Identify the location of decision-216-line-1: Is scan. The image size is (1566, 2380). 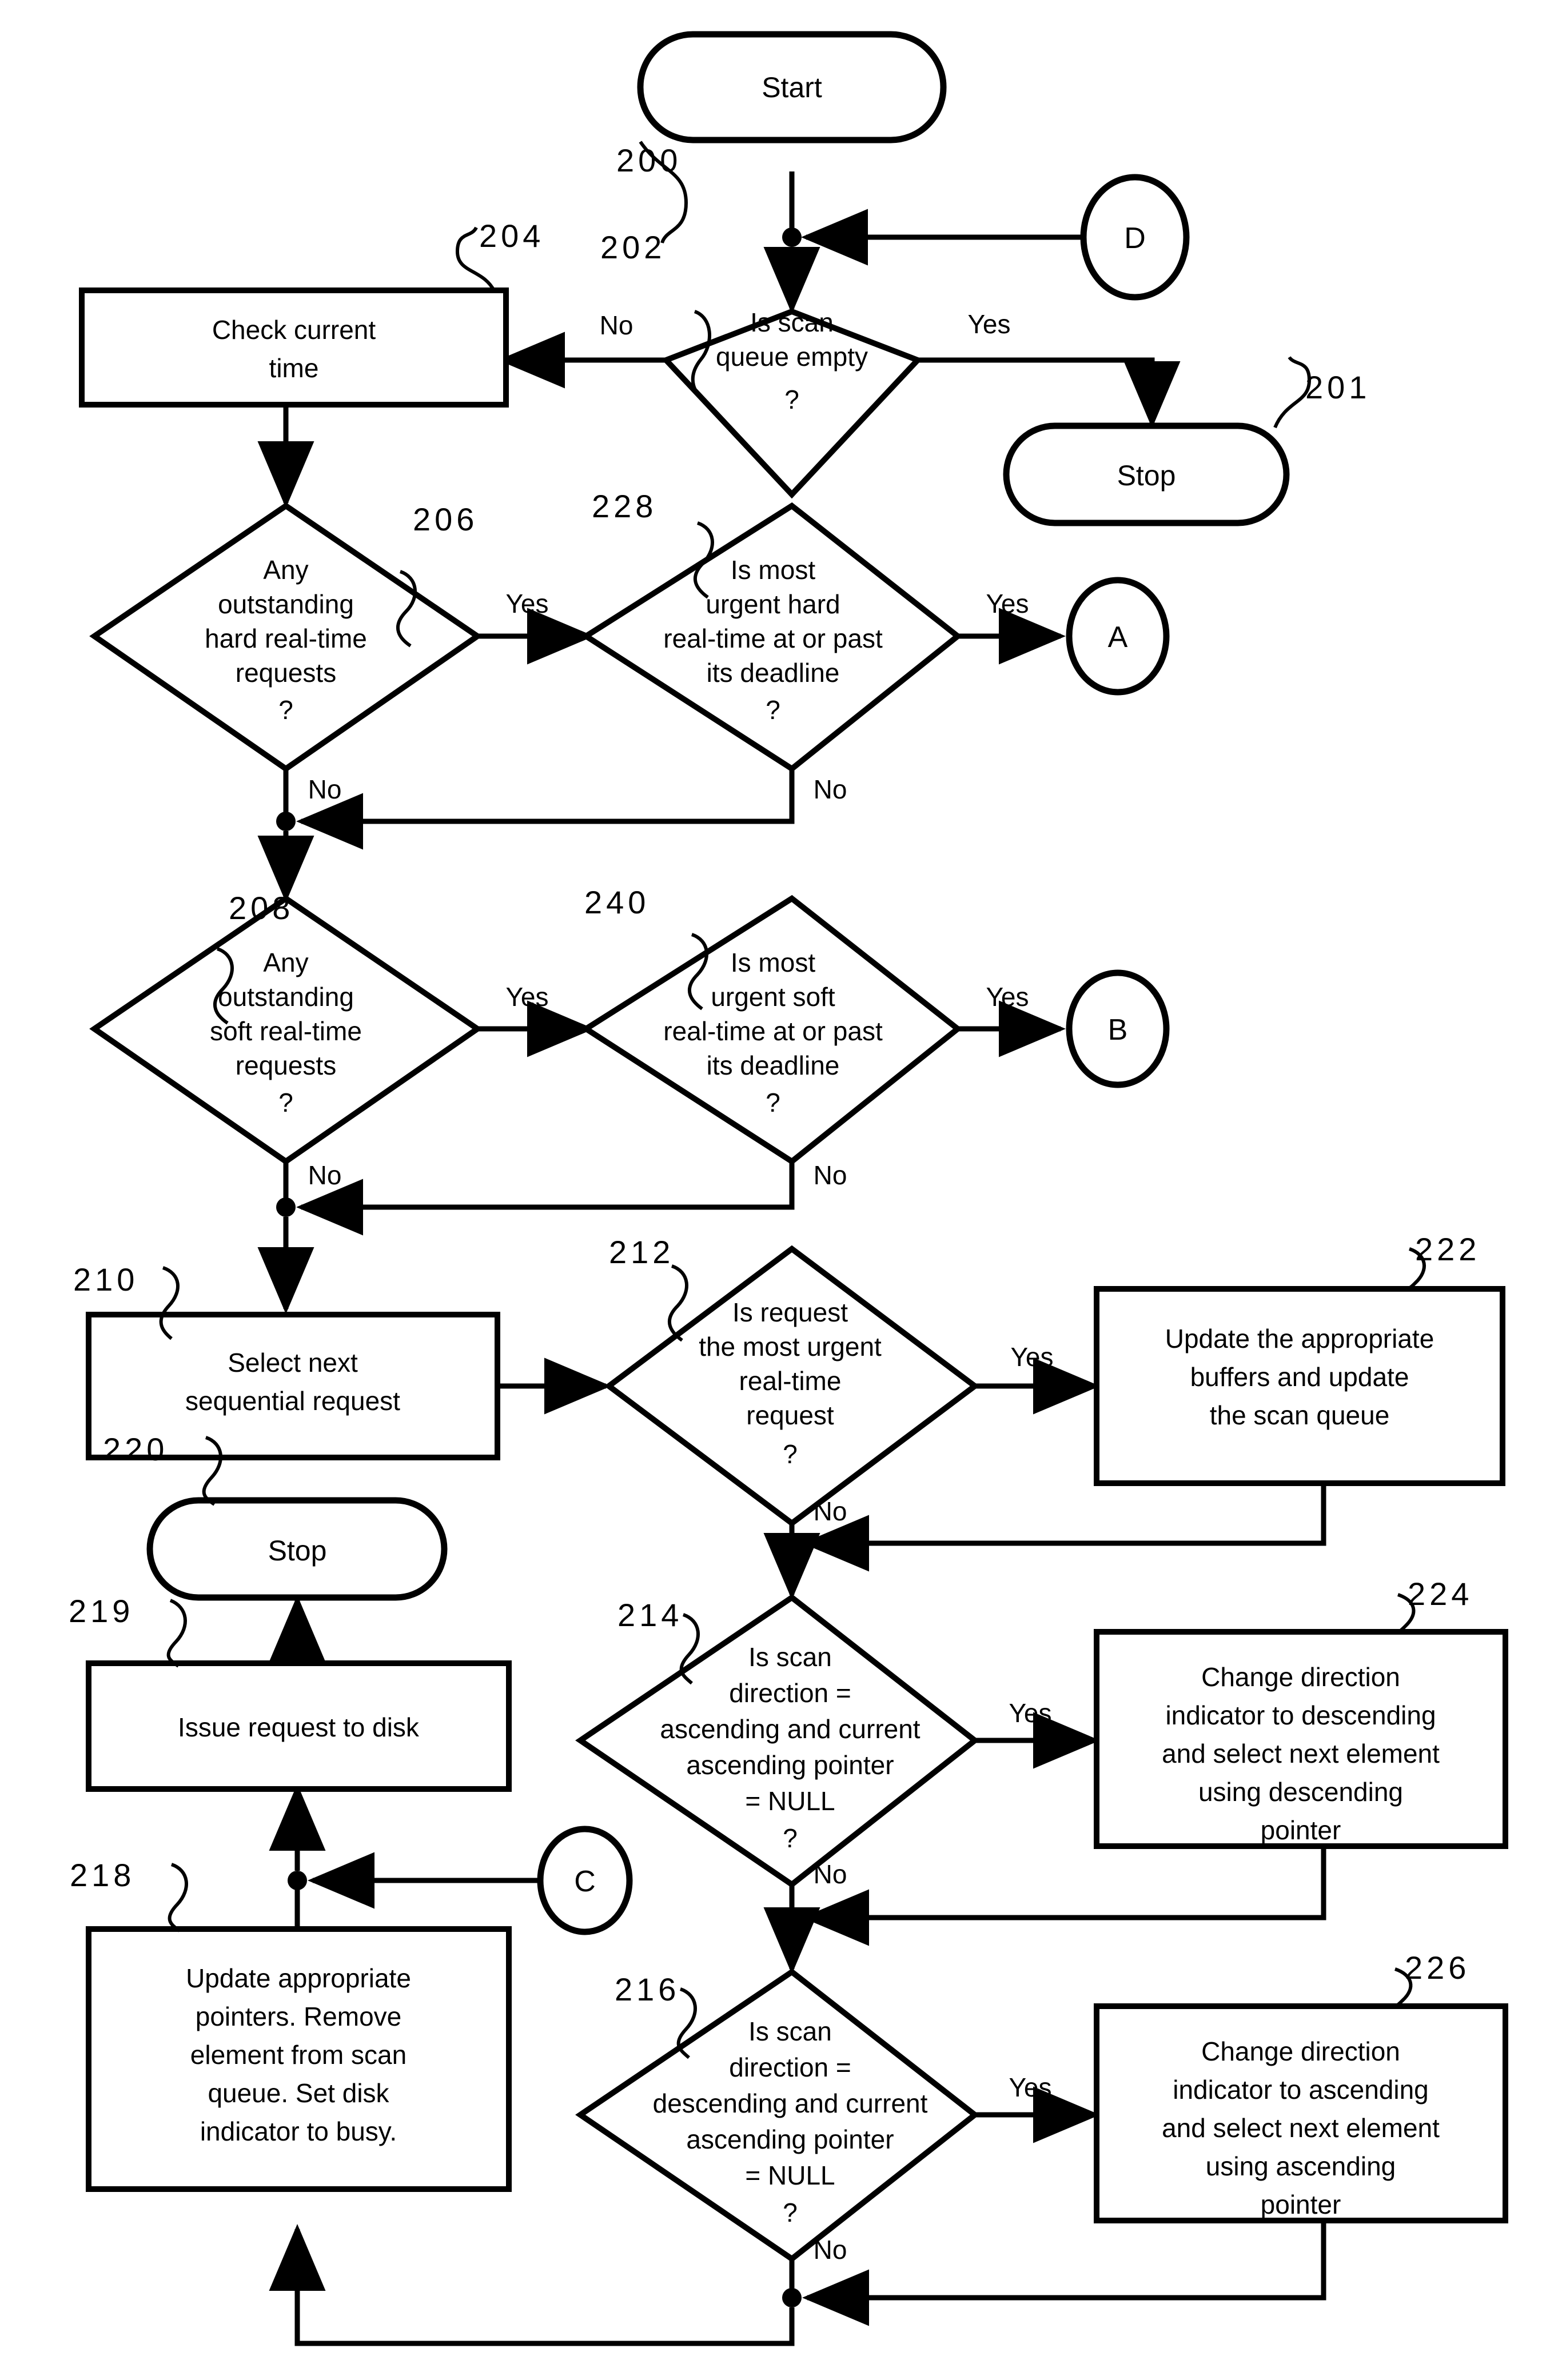
(790, 2031).